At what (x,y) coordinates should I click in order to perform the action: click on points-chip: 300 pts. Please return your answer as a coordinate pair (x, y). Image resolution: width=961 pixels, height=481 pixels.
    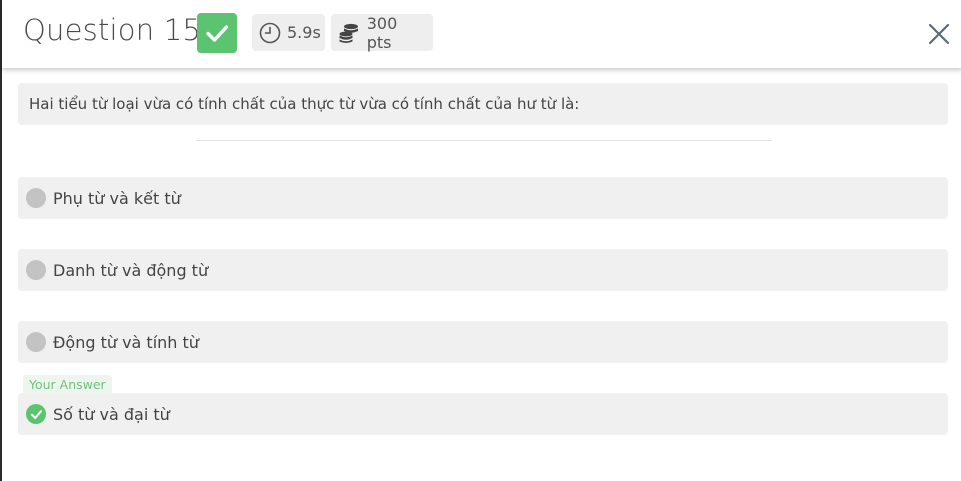
    Looking at the image, I should click on (382, 32).